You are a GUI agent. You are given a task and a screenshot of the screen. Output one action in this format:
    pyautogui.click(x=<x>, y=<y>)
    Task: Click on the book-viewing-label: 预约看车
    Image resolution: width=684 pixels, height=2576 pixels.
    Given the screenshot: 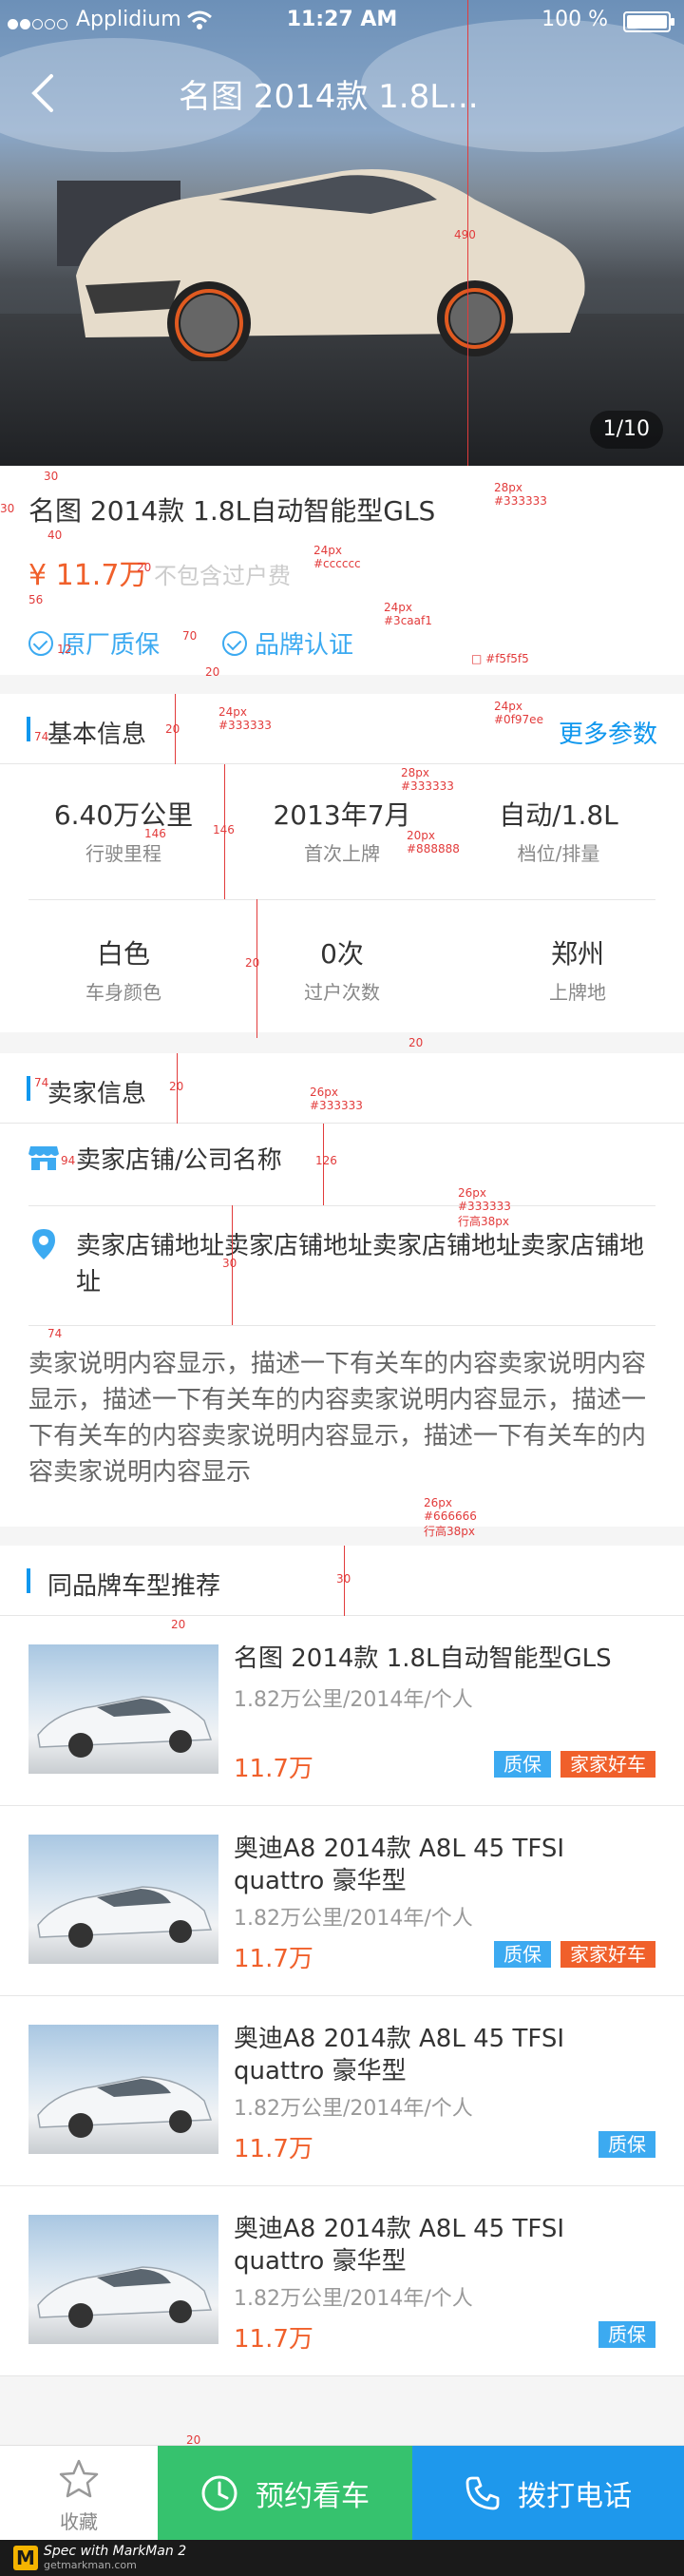 What is the action you would take?
    pyautogui.click(x=313, y=2497)
    